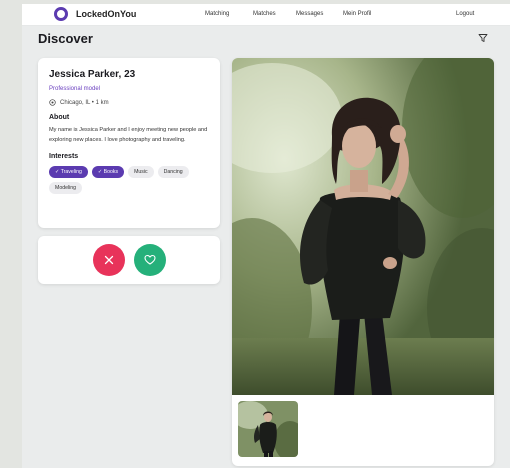 The height and width of the screenshot is (468, 510). What do you see at coordinates (108, 172) in the screenshot?
I see `interest-chip-books: ✓ Books` at bounding box center [108, 172].